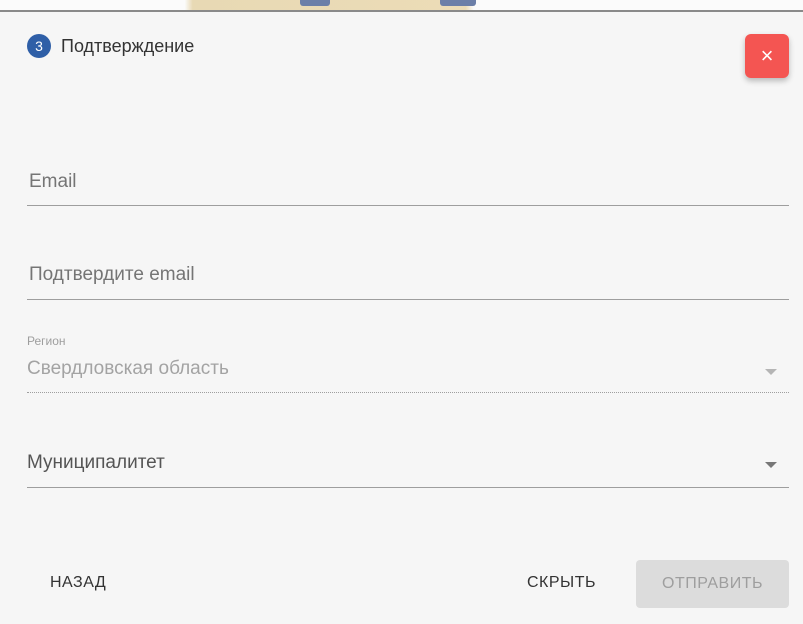 This screenshot has height=624, width=803. I want to click on confirm-email-input, so click(379, 275).